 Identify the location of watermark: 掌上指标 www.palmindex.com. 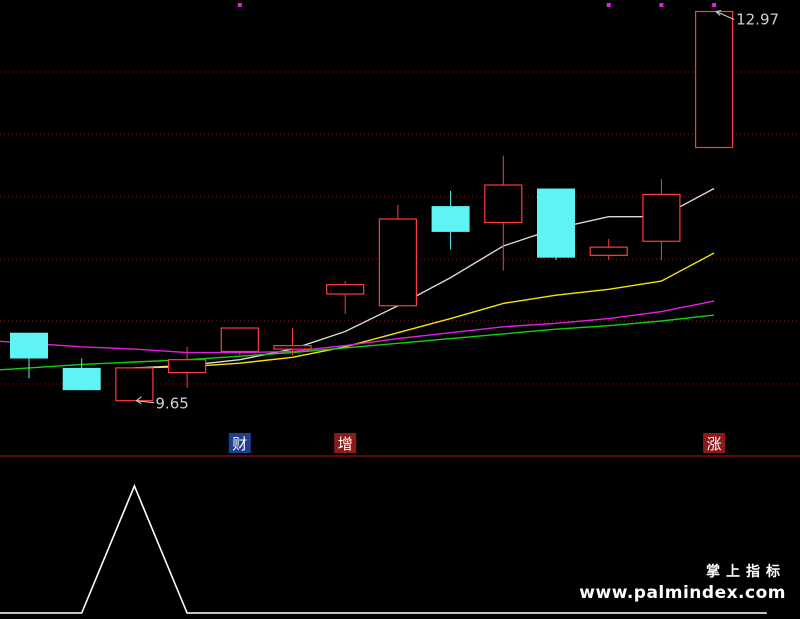
(682, 582).